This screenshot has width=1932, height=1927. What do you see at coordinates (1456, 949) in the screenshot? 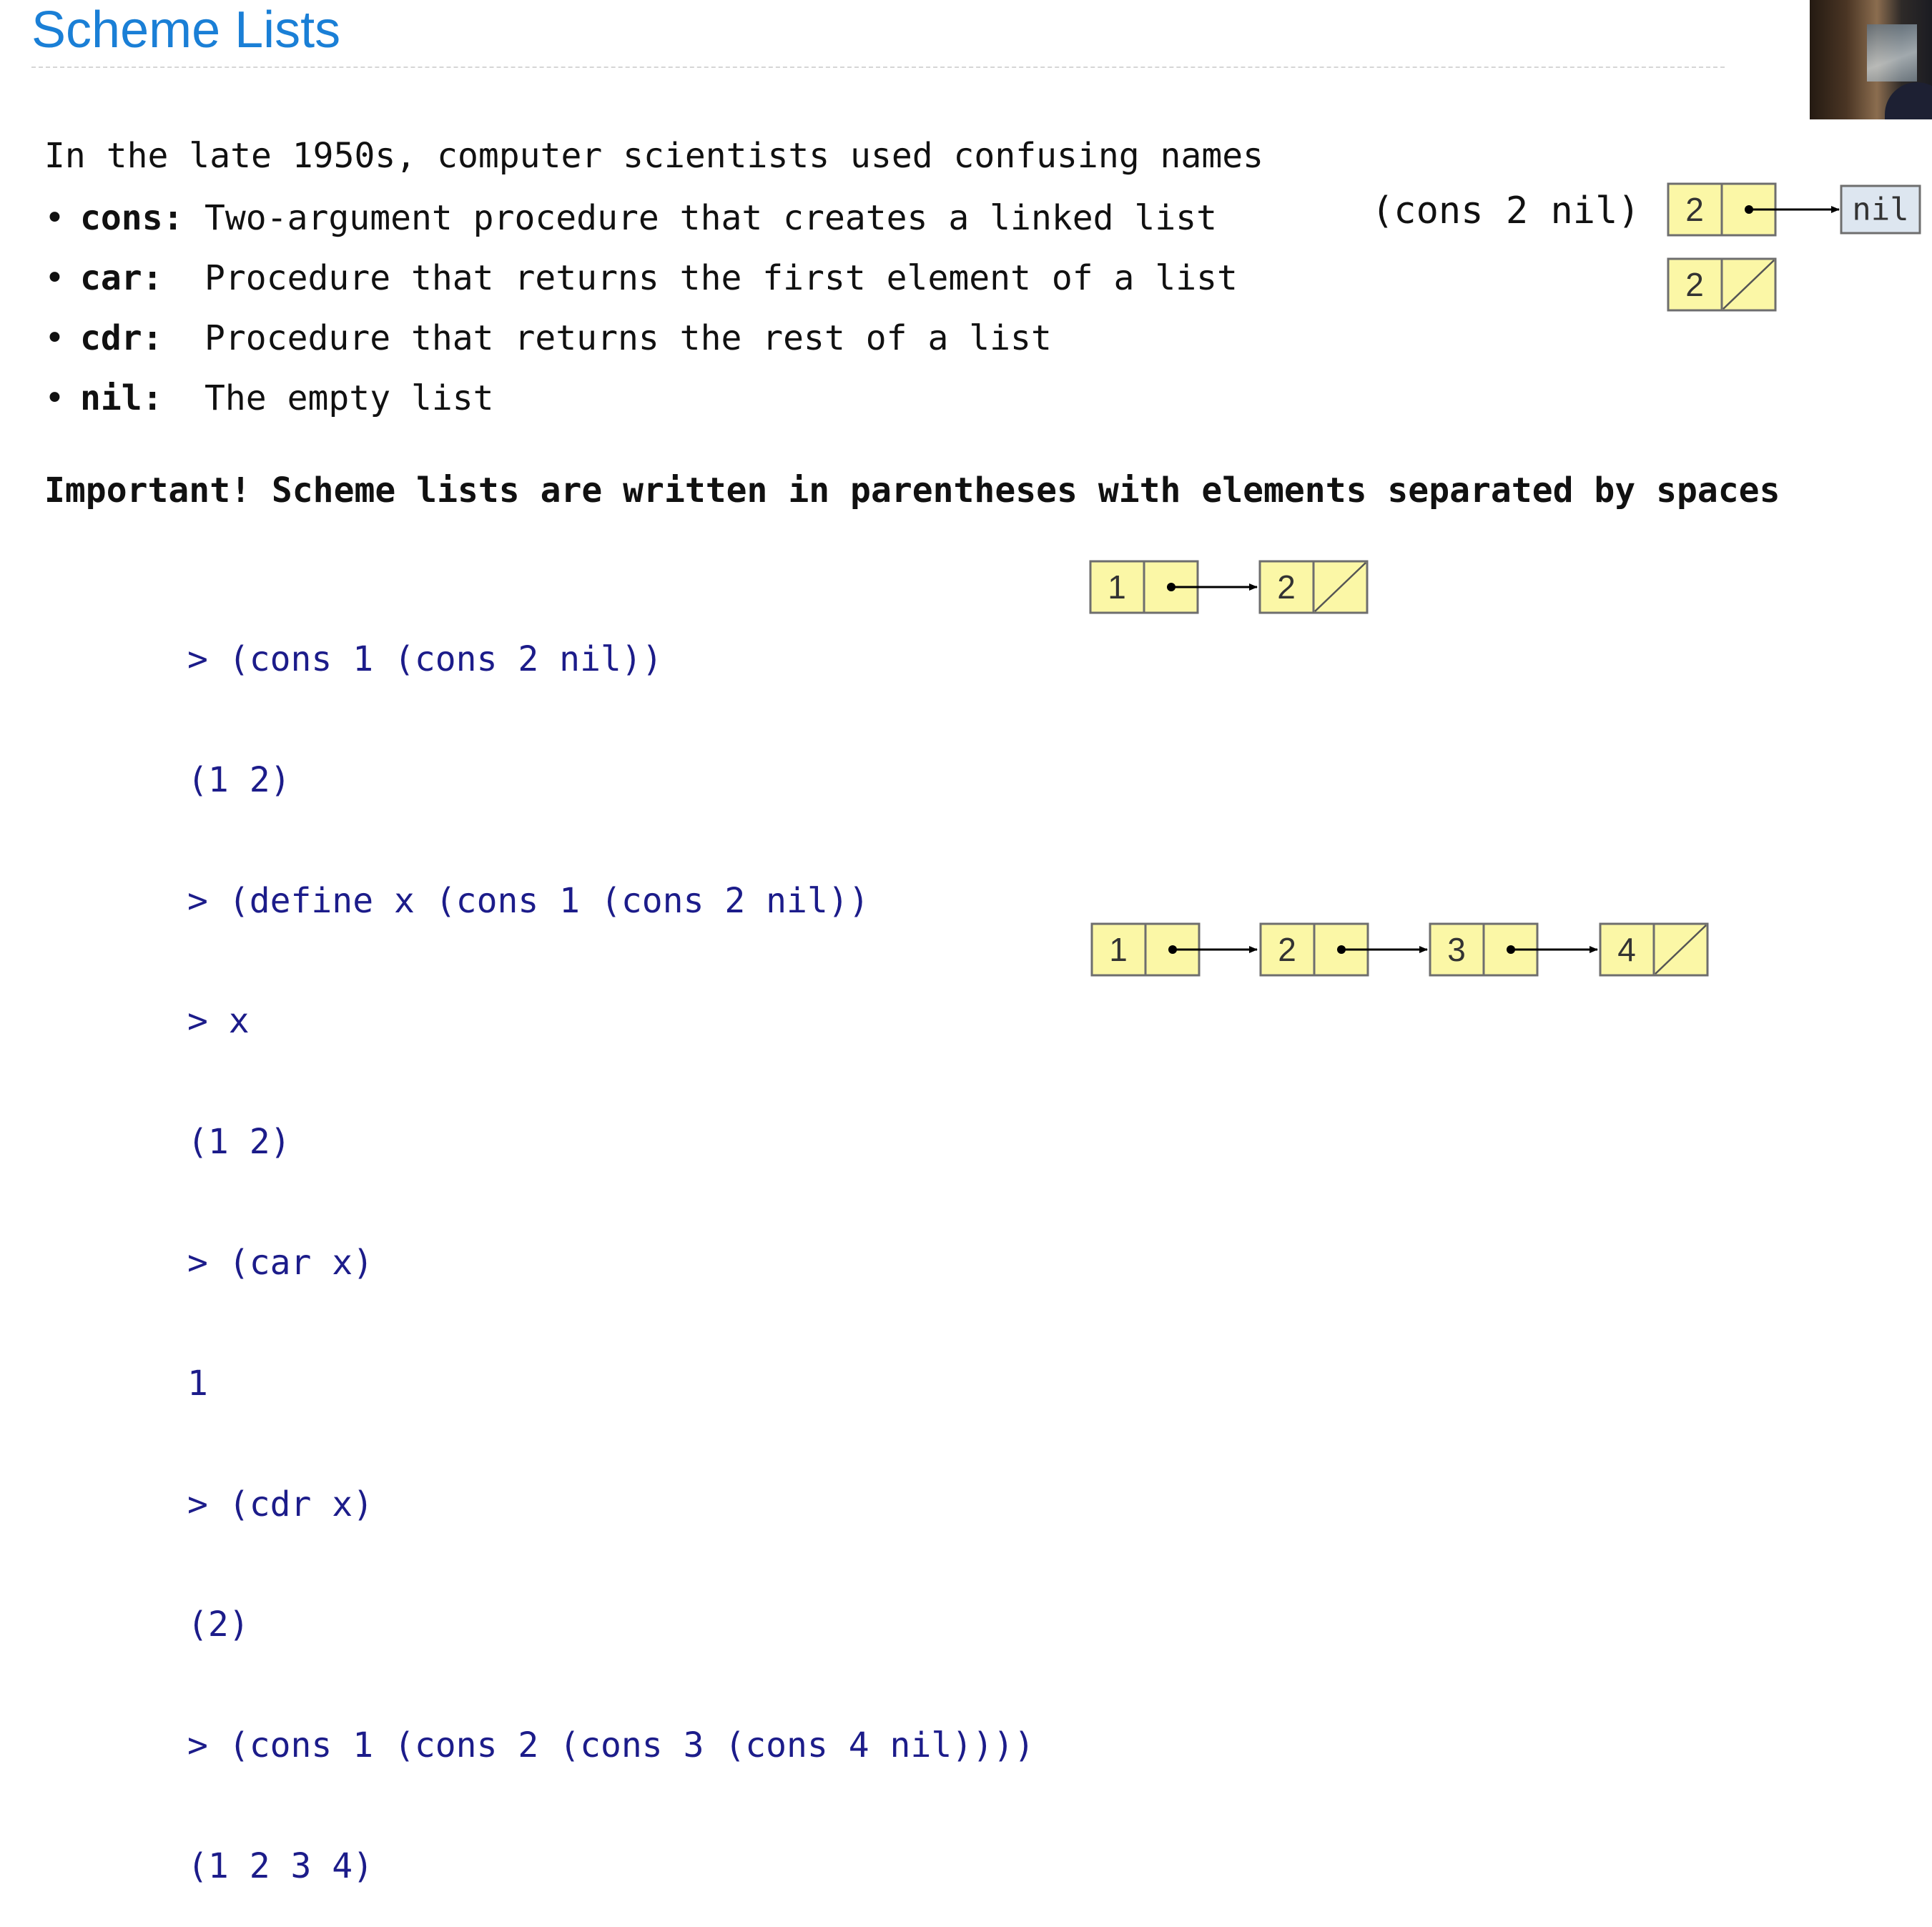
I see `pair-value: 3` at bounding box center [1456, 949].